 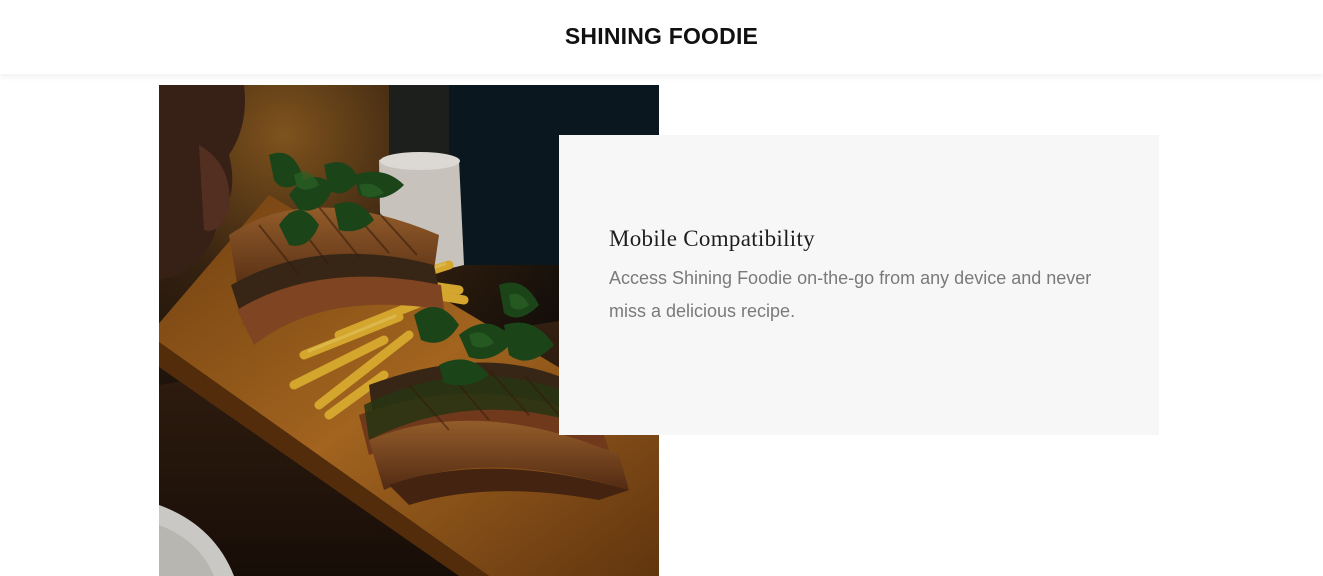 I want to click on feature-title: Mobile Compatibility, so click(x=712, y=238).